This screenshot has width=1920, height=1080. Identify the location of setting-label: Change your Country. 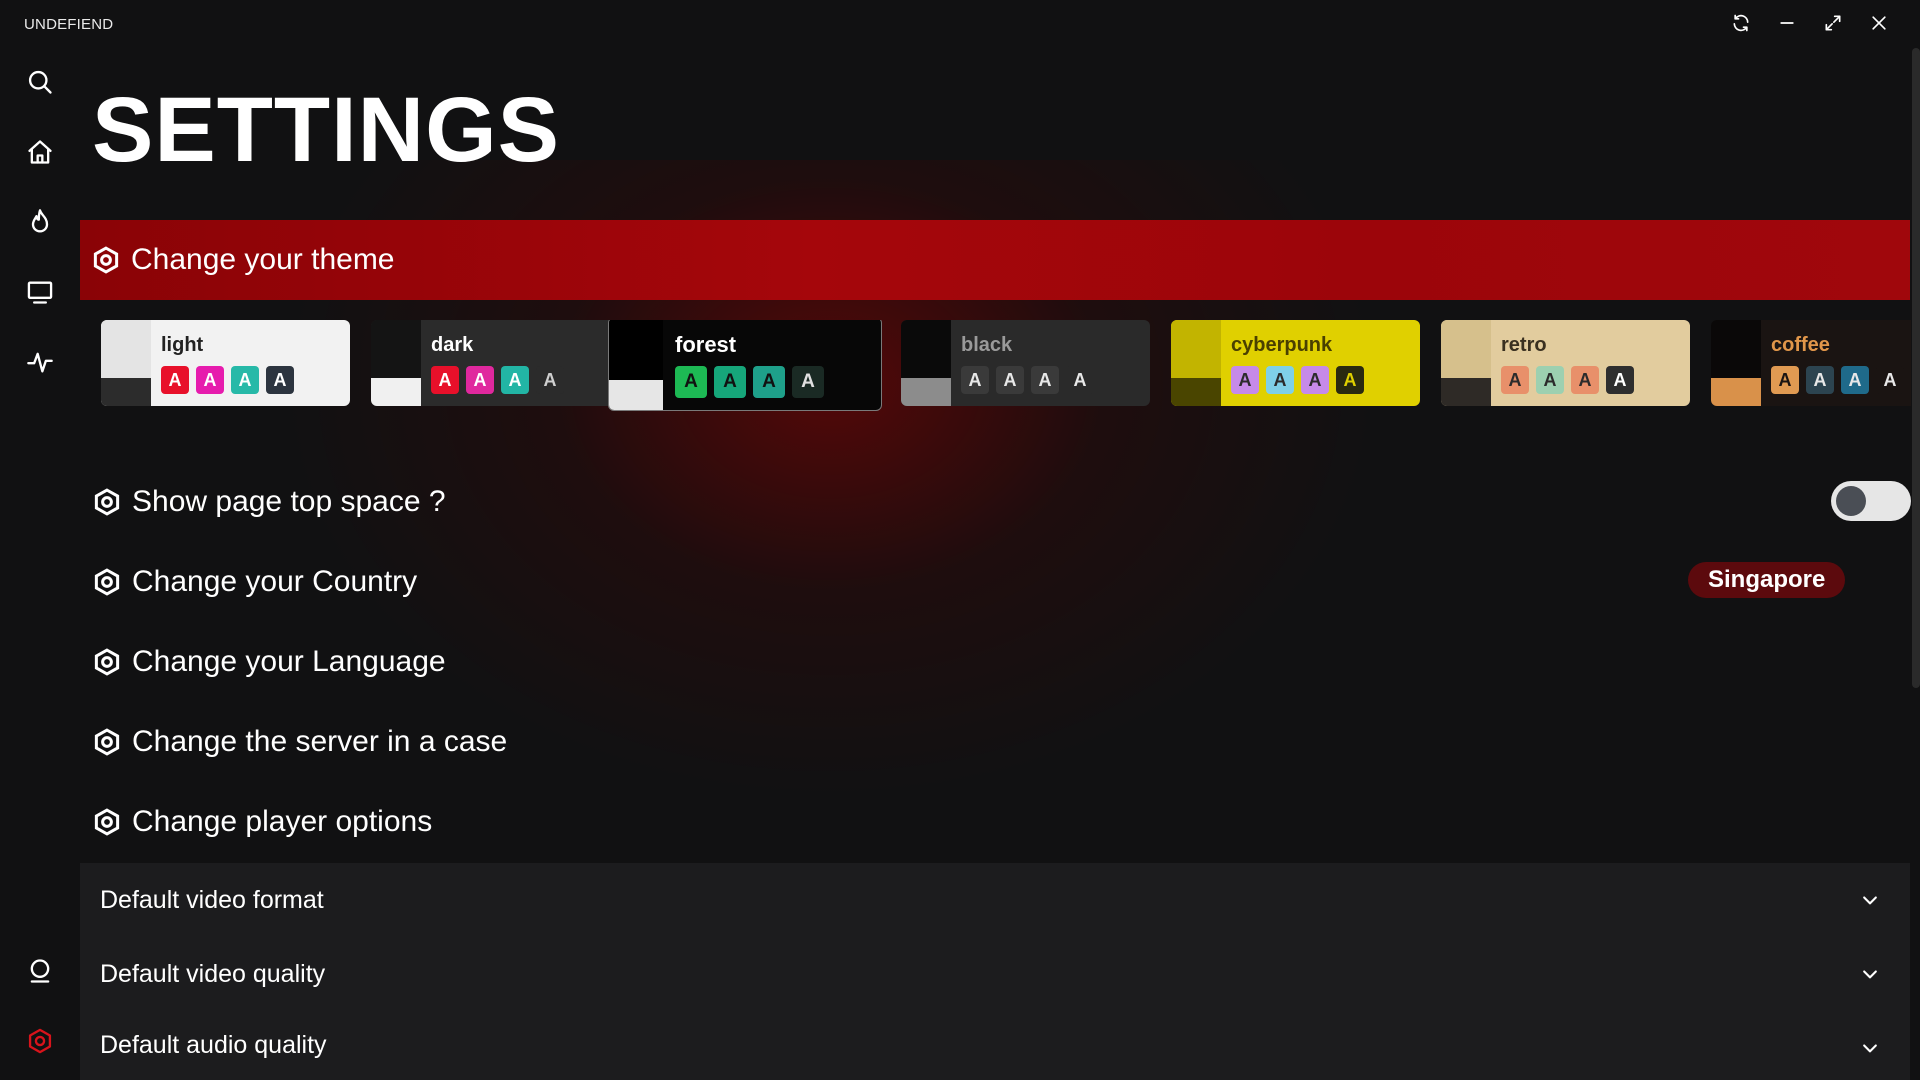
(275, 581).